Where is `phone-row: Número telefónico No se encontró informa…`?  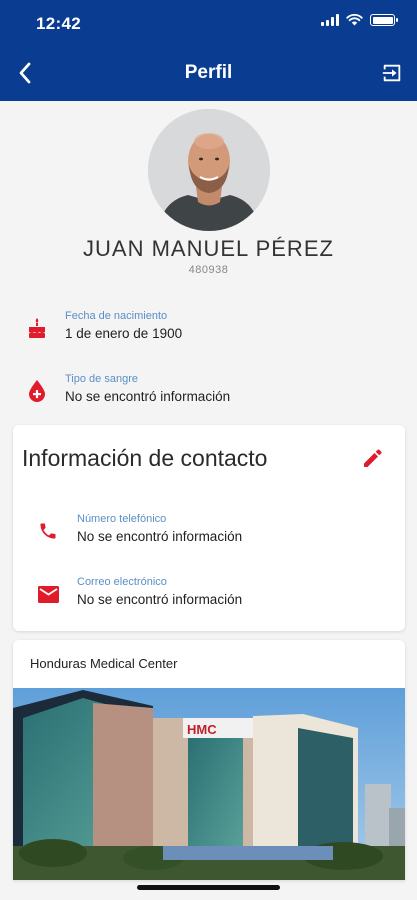
phone-row: Número telefónico No se encontró informa… is located at coordinates (209, 533).